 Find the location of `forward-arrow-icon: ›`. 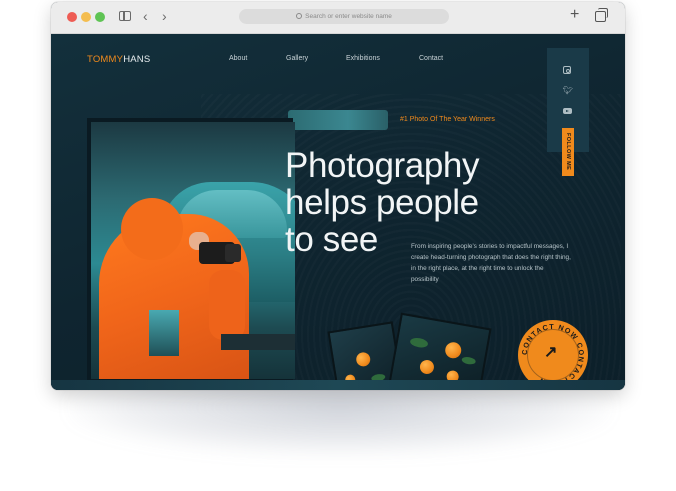

forward-arrow-icon: › is located at coordinates (164, 16).